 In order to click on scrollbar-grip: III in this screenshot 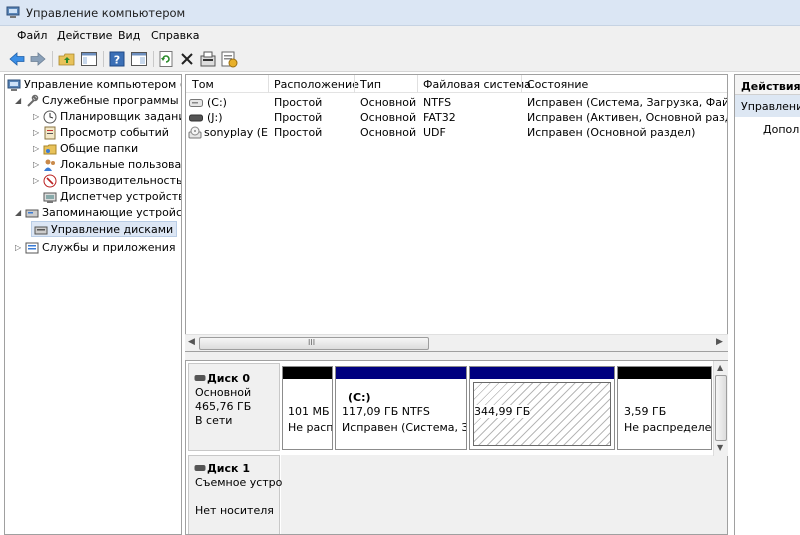, I will do `click(312, 342)`.